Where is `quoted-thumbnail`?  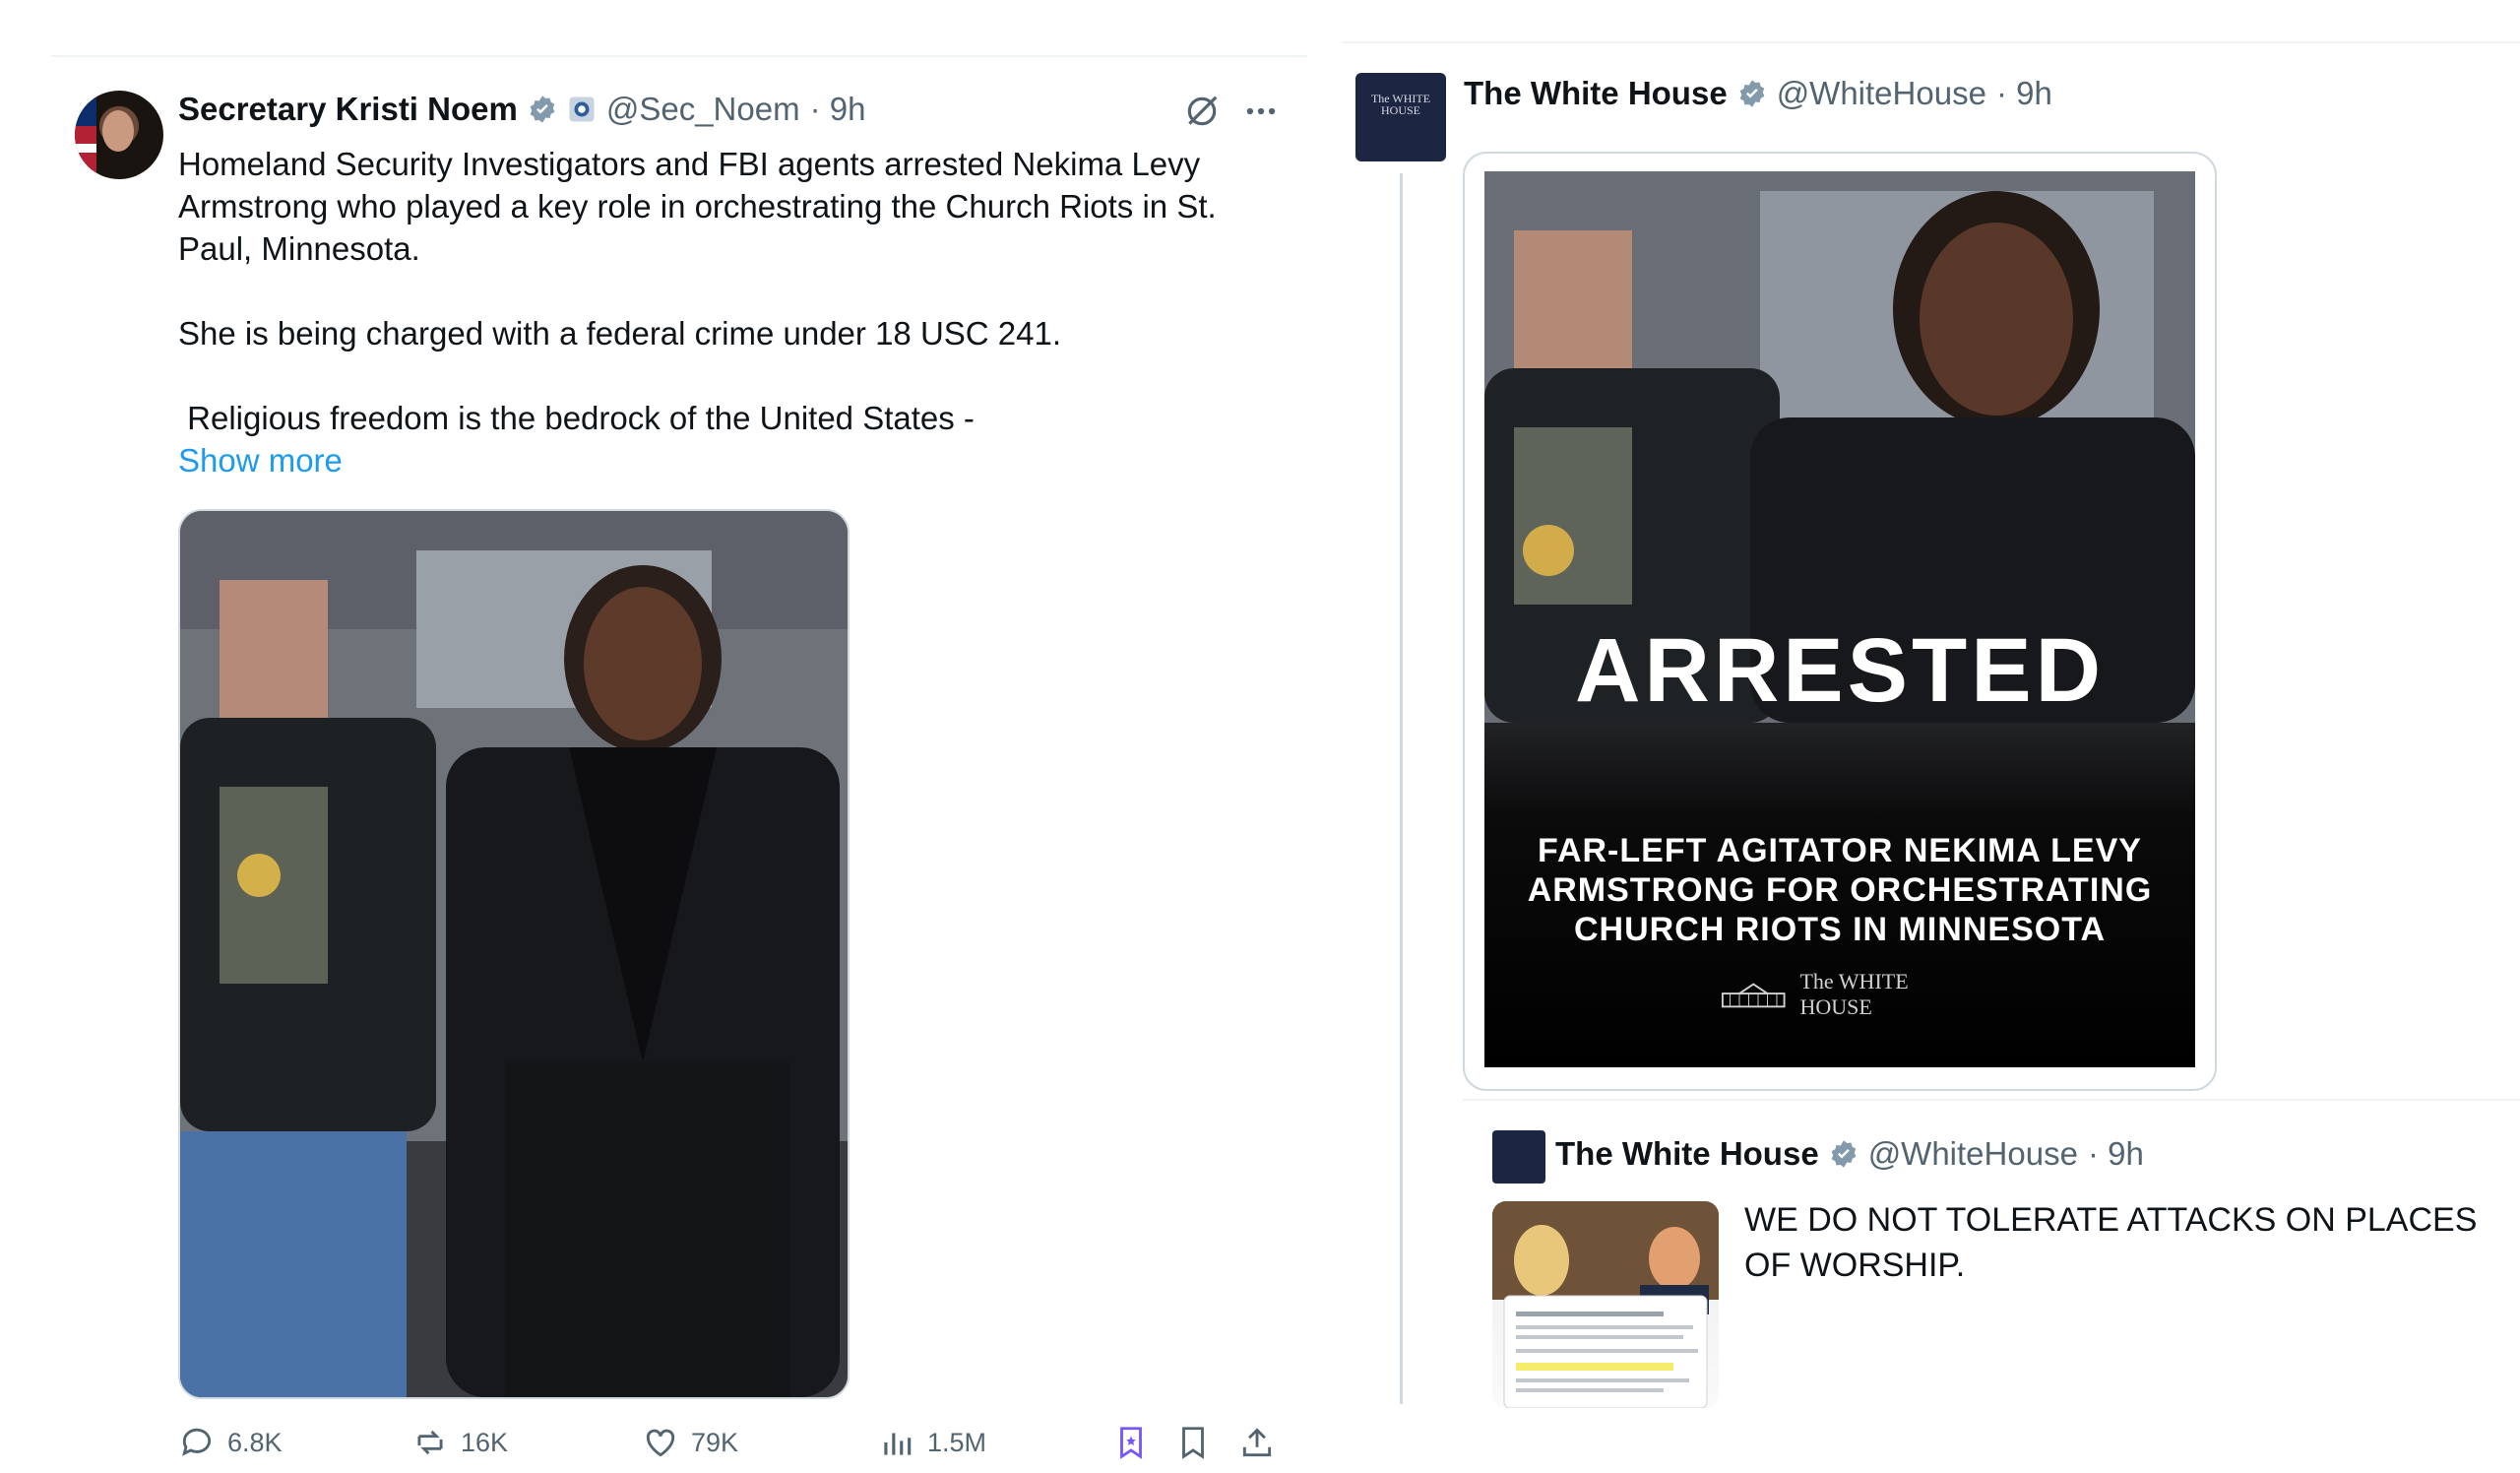
quoted-thumbnail is located at coordinates (1605, 1304).